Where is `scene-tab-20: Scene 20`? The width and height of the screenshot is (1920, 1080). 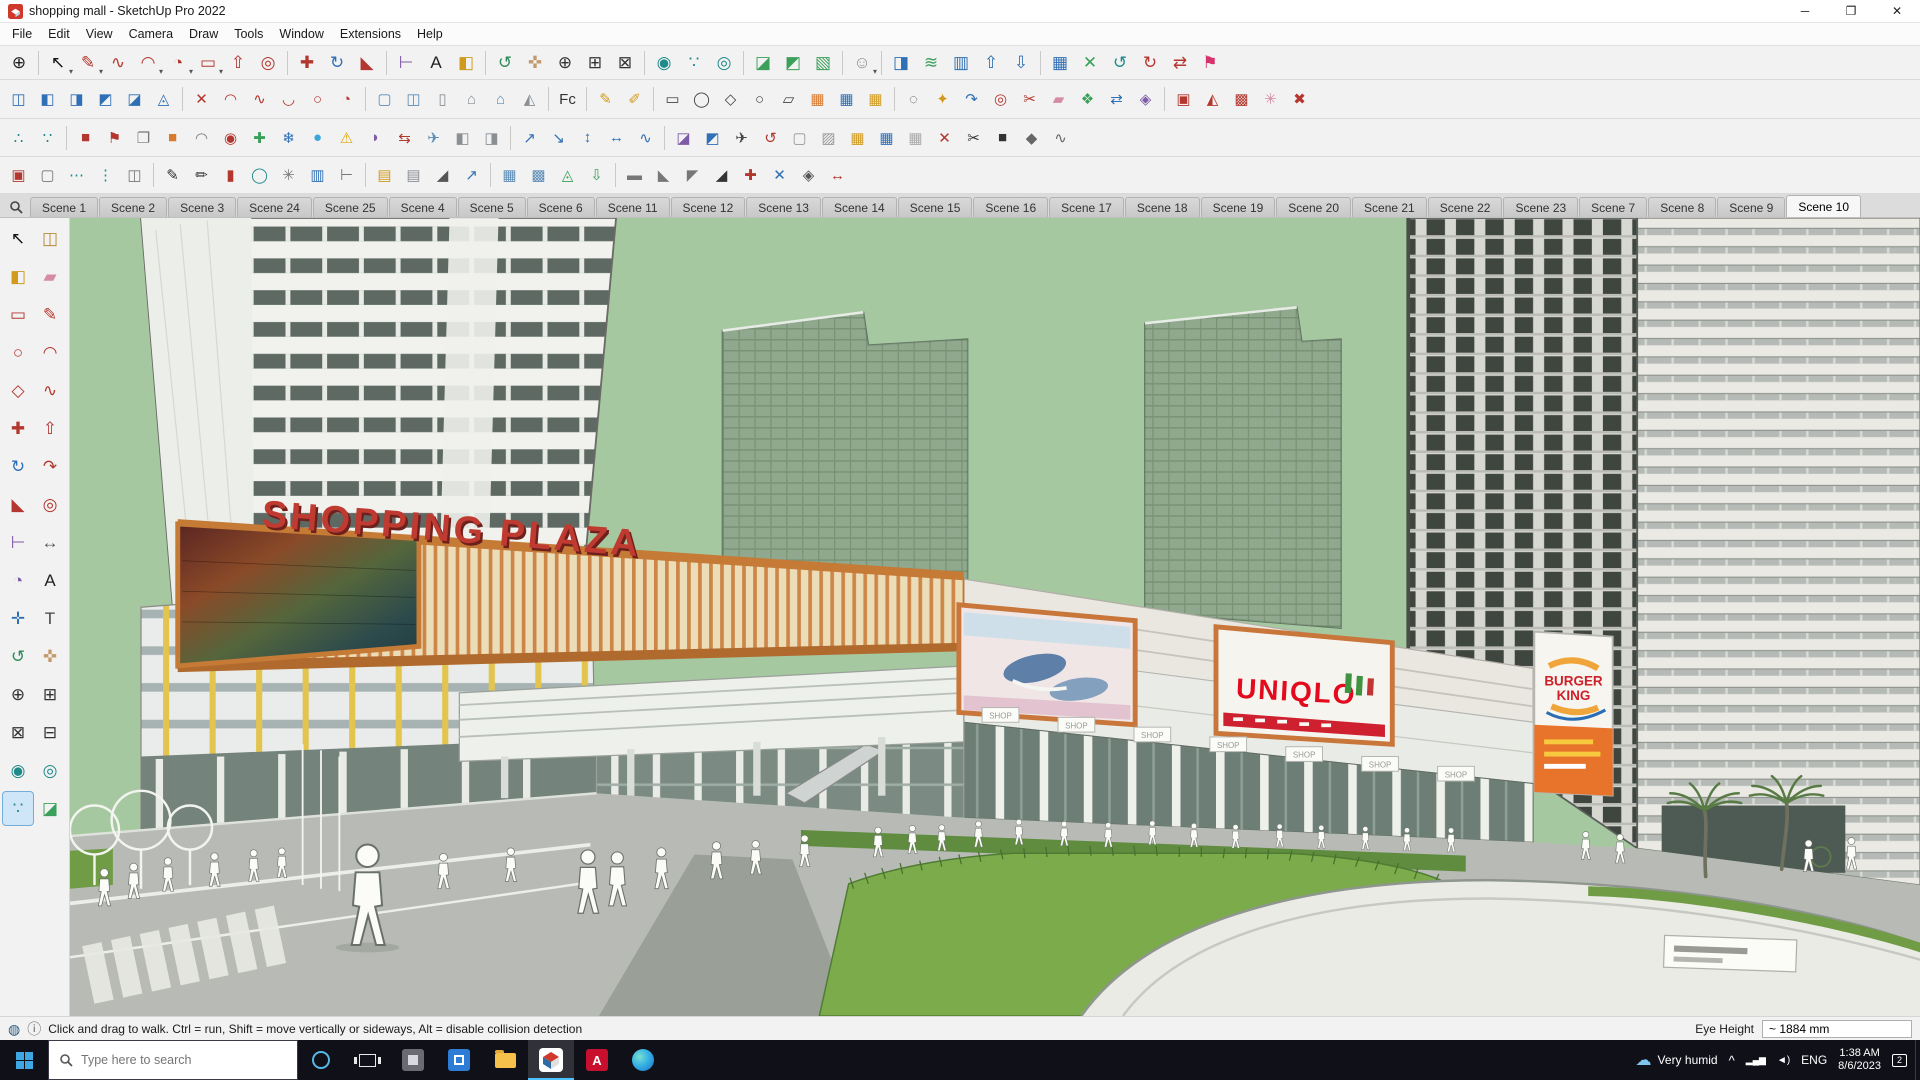
scene-tab-20: Scene 20 is located at coordinates (1314, 207).